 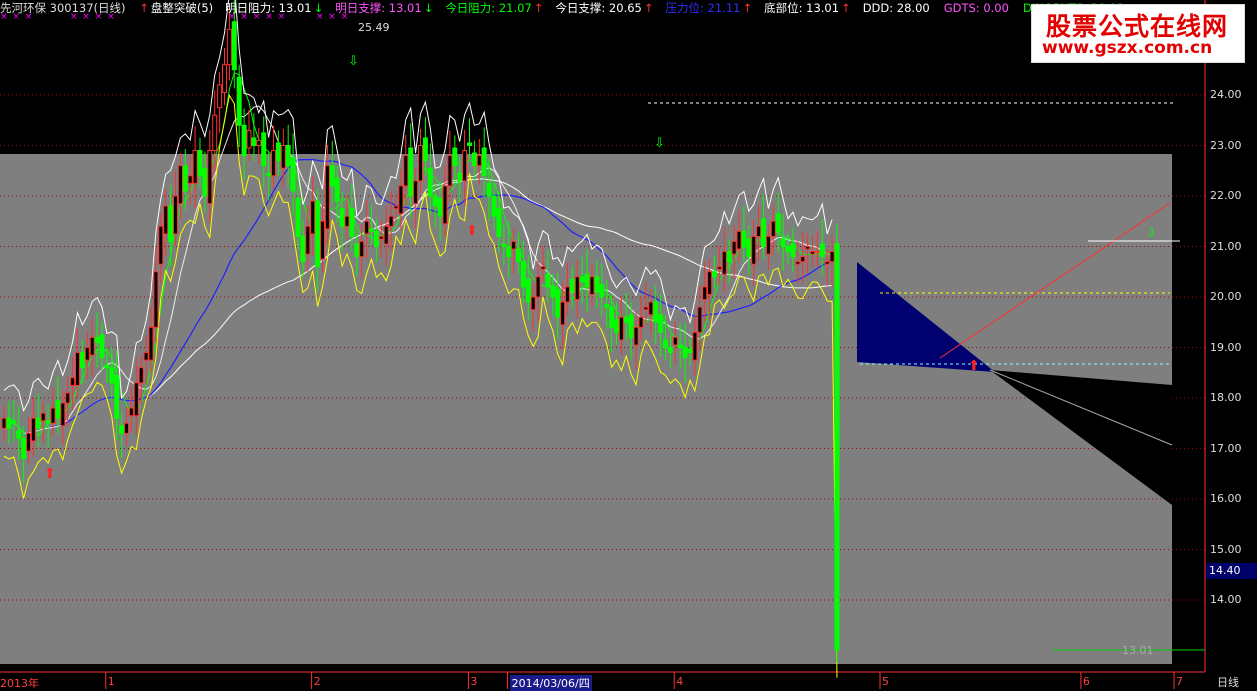 I want to click on y-tick-label: 18.00, so click(x=1226, y=397).